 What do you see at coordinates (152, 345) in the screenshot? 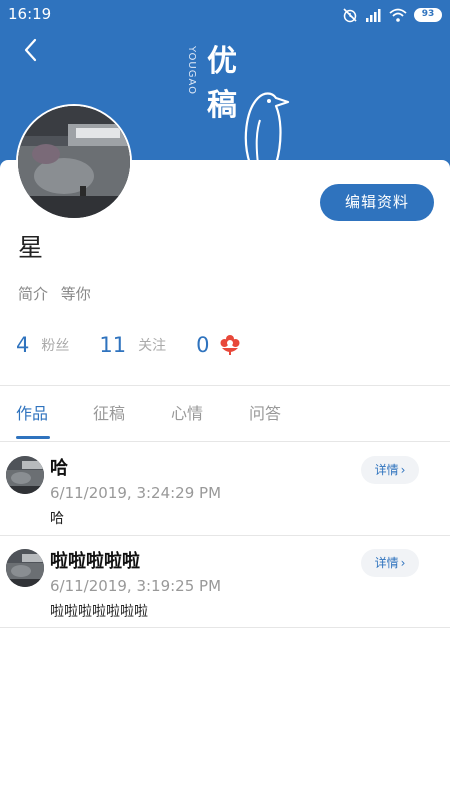
I see `following-label: 关注` at bounding box center [152, 345].